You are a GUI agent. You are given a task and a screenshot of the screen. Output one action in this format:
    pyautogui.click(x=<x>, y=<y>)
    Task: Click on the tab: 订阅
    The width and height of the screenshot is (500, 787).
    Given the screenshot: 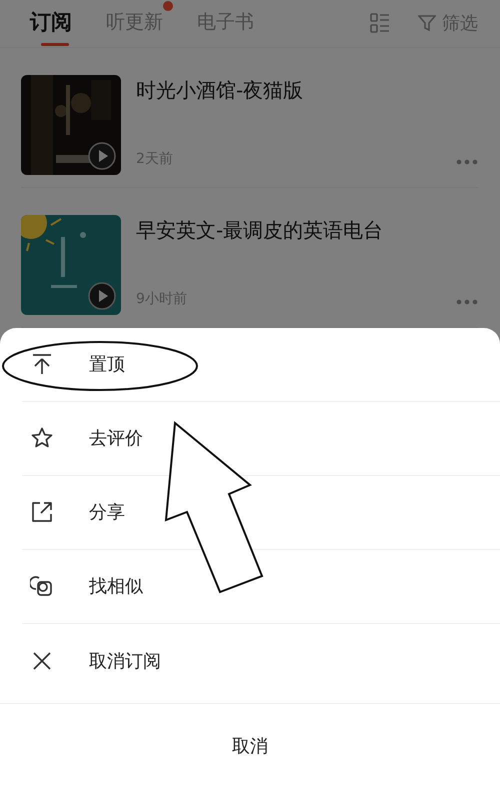 What is the action you would take?
    pyautogui.click(x=55, y=23)
    